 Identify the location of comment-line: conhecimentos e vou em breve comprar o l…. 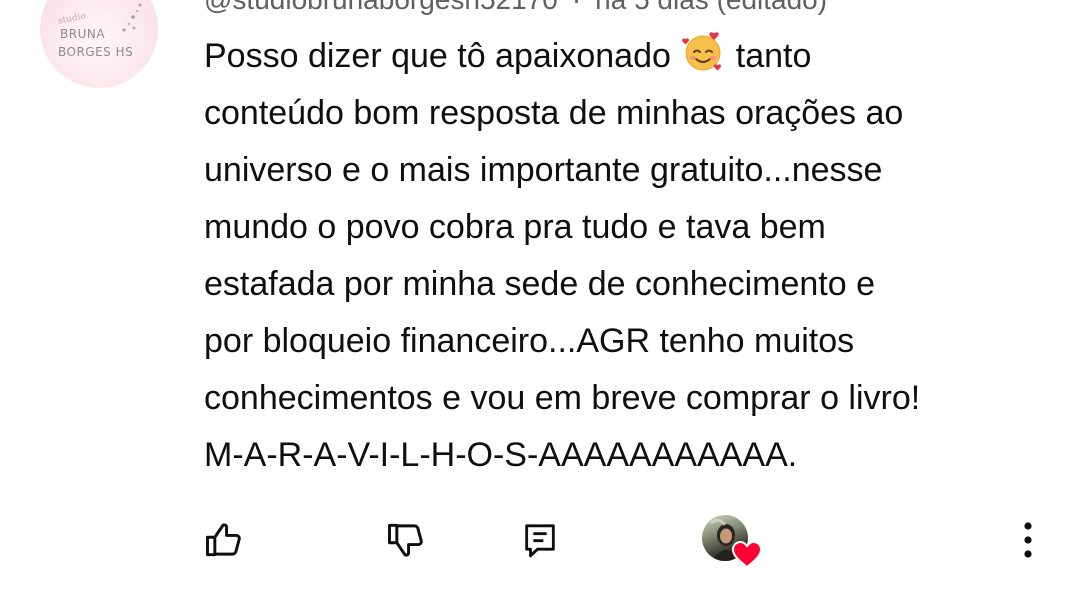
(562, 398).